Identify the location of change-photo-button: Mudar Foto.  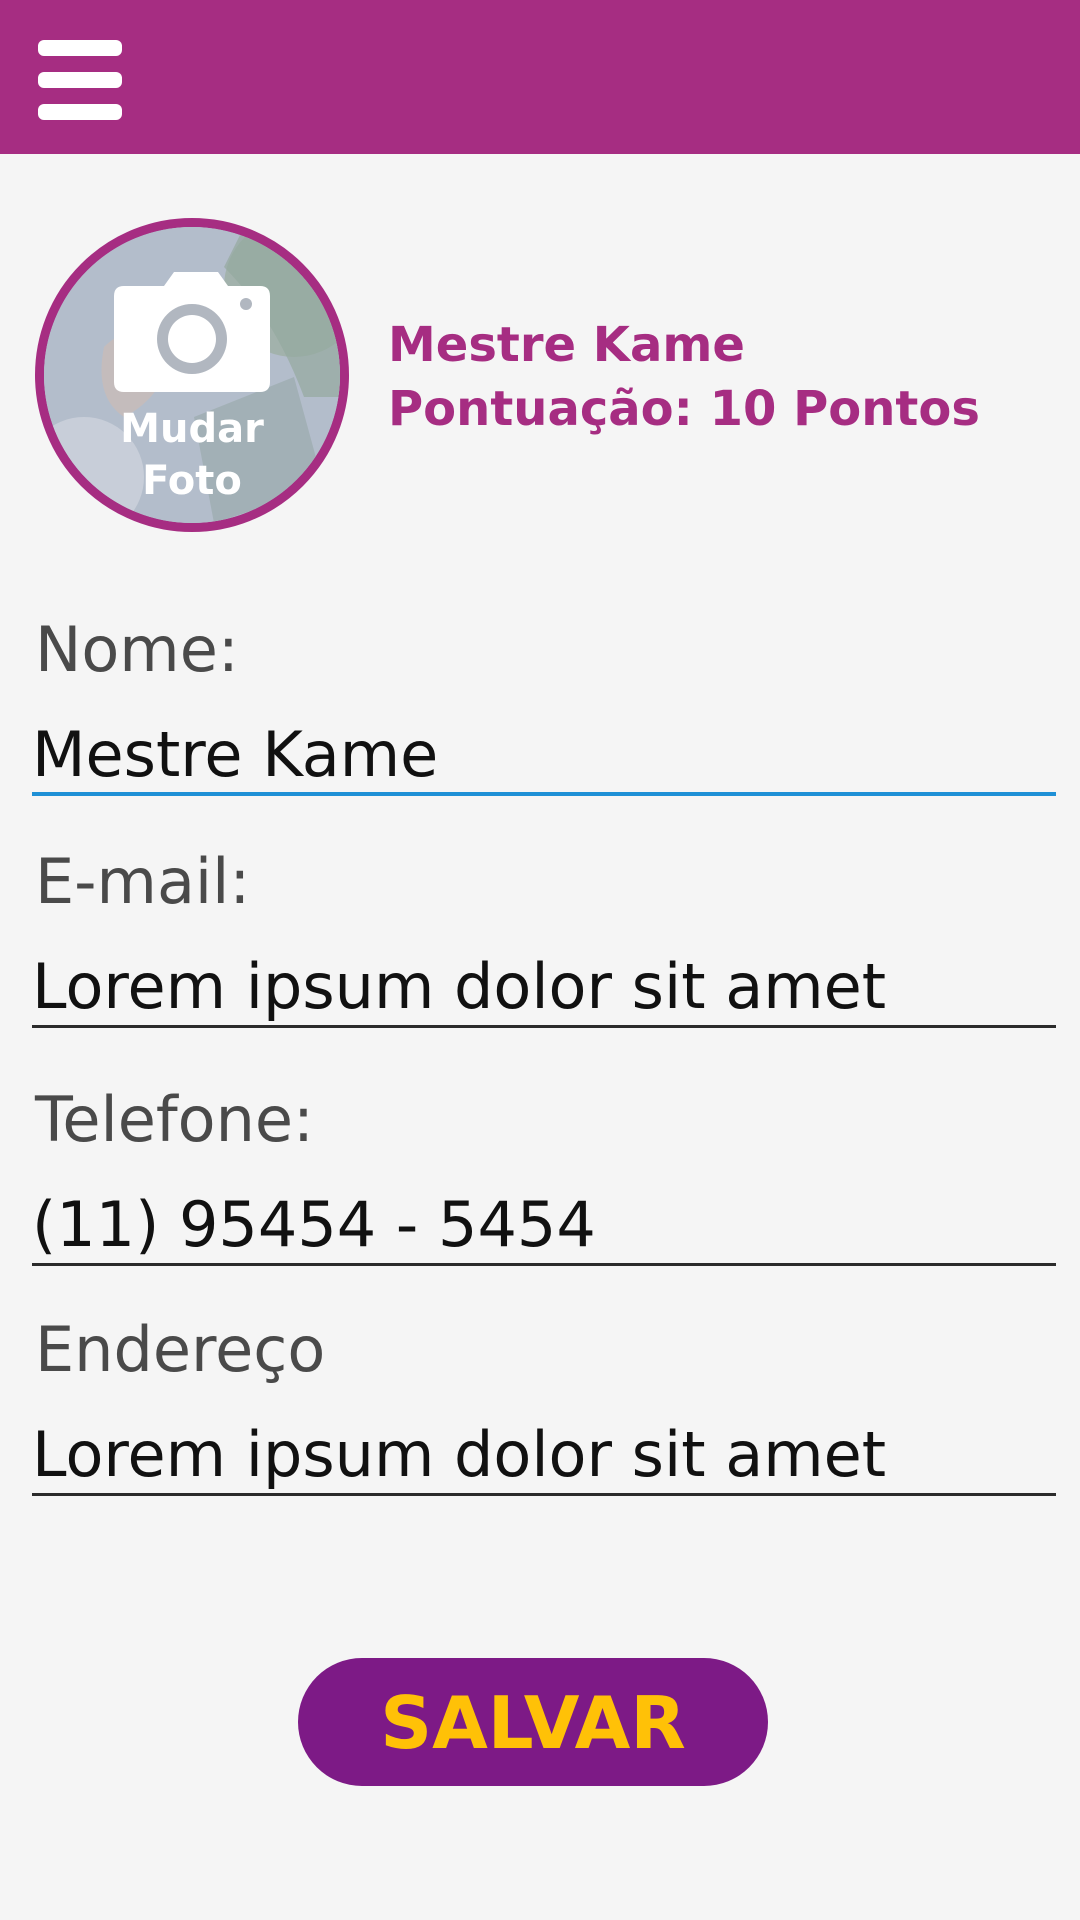
(192, 375).